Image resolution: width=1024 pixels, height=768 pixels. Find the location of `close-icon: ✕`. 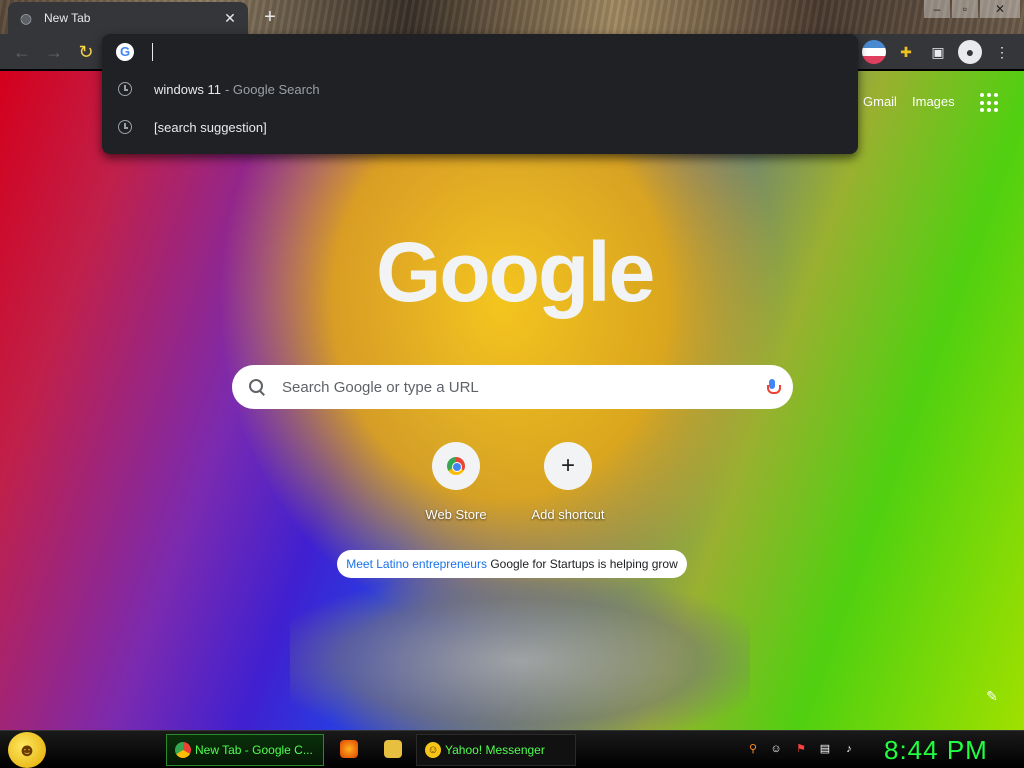

close-icon: ✕ is located at coordinates (230, 18).